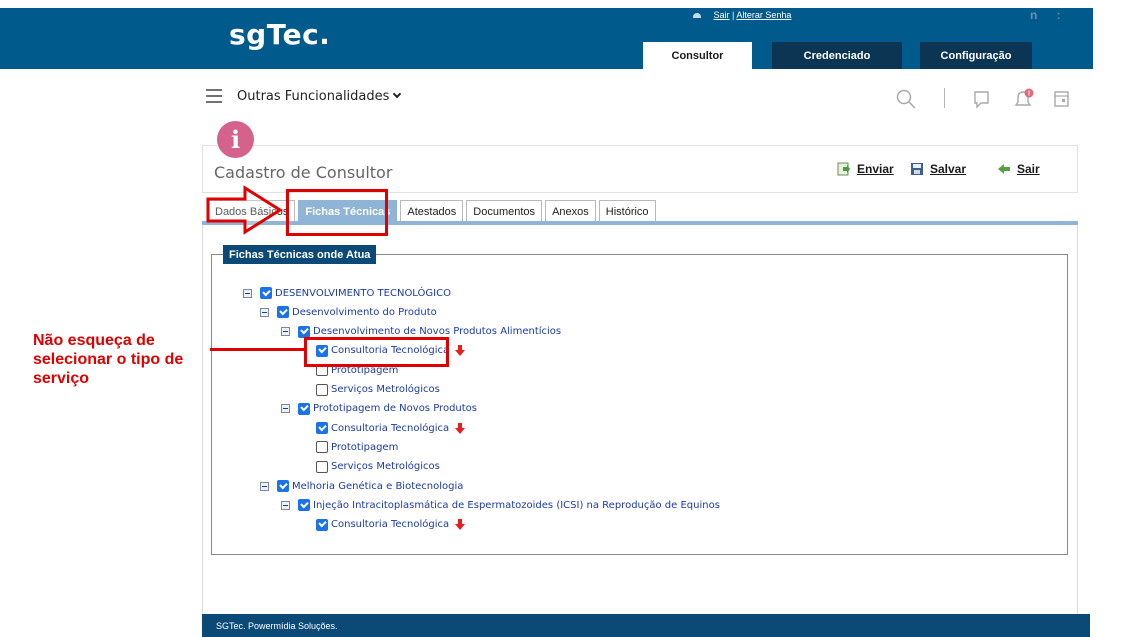 The width and height of the screenshot is (1129, 637). I want to click on tab-historico: Histórico, so click(627, 211).